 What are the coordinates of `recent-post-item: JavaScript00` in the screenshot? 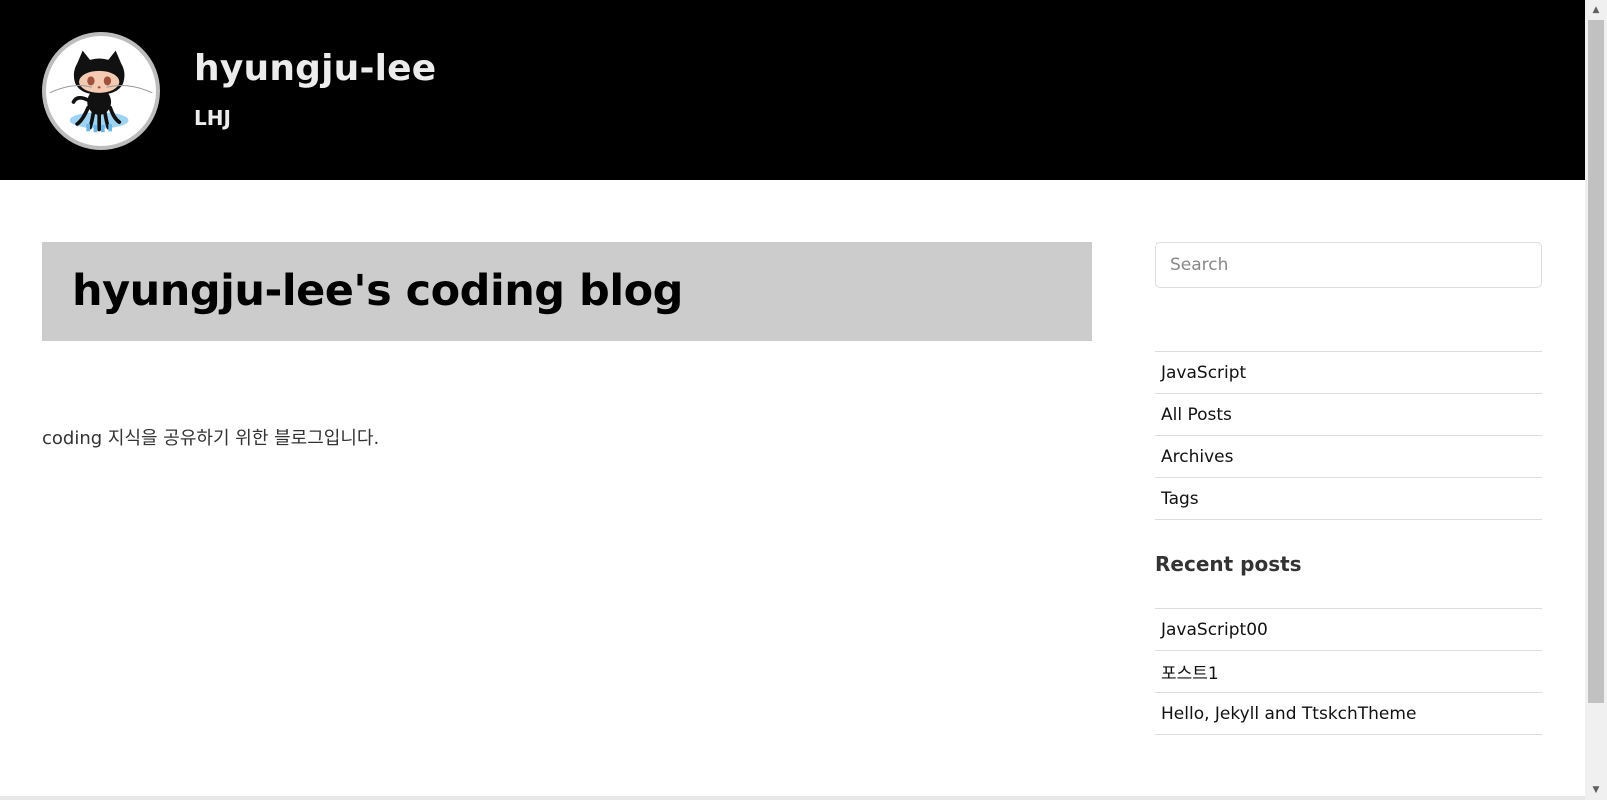 It's located at (1348, 629).